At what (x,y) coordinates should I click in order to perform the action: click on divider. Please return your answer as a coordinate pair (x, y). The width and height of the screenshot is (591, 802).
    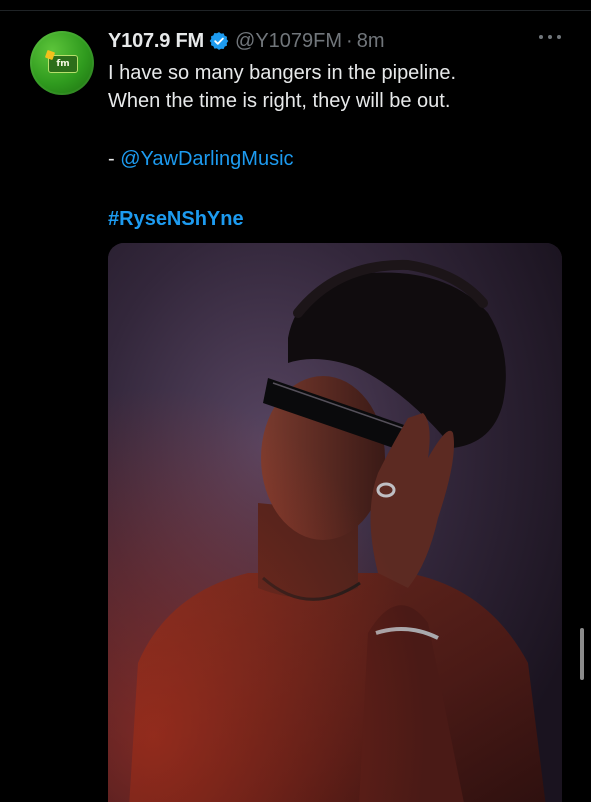
    Looking at the image, I should click on (295, 10).